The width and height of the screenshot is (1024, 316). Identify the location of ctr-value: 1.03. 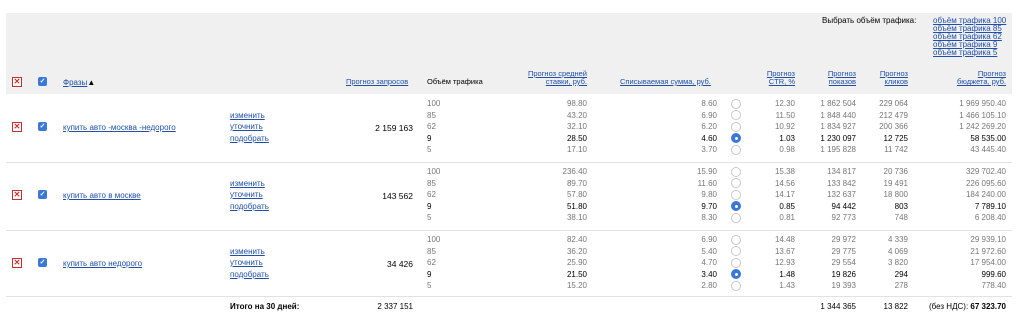
(787, 138).